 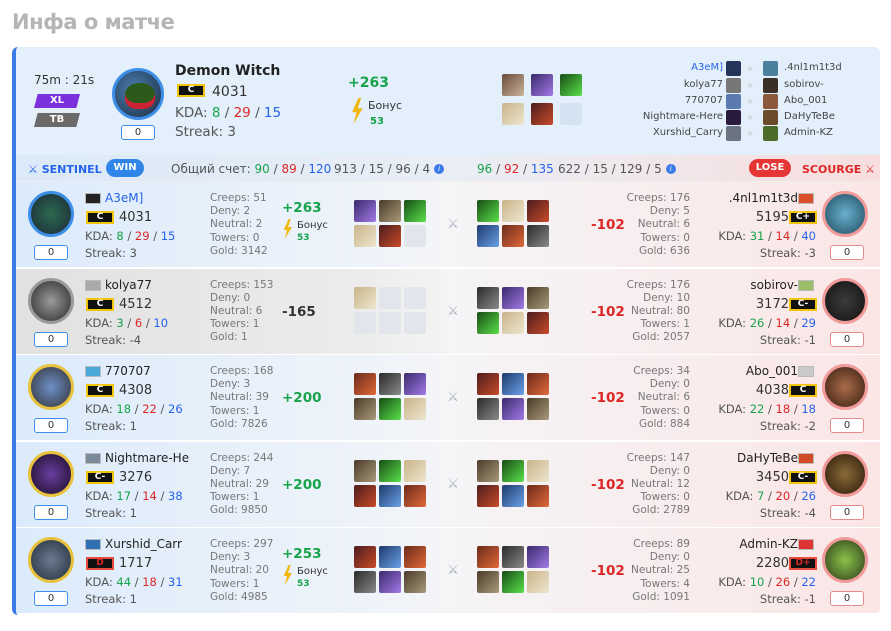 What do you see at coordinates (832, 116) in the screenshot?
I see `lobby-right-name: DaHyTeBe` at bounding box center [832, 116].